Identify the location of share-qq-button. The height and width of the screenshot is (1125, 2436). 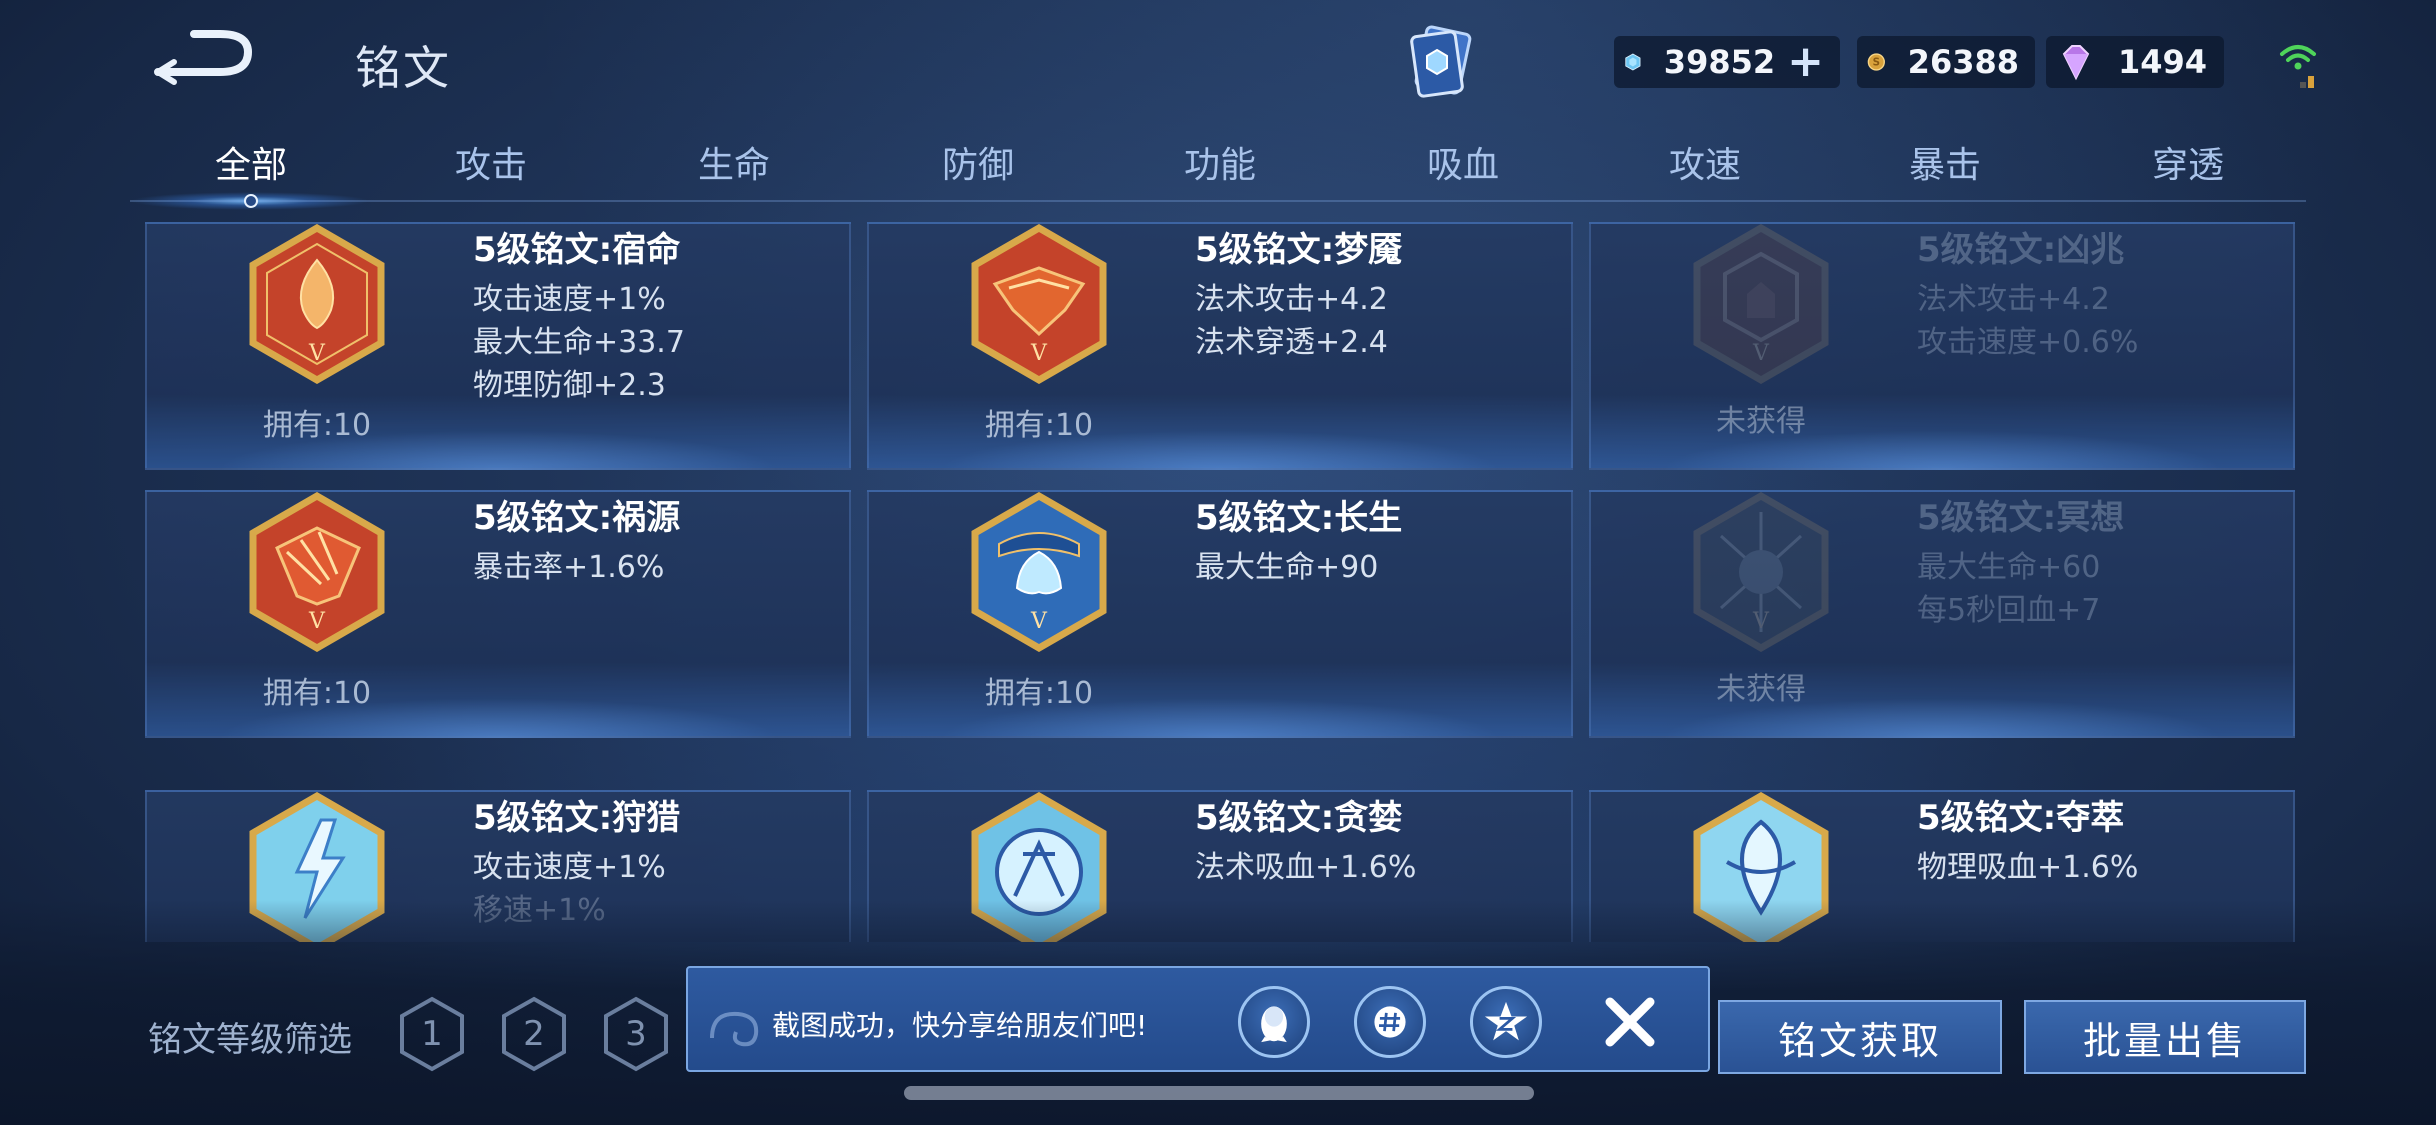
(1274, 1022).